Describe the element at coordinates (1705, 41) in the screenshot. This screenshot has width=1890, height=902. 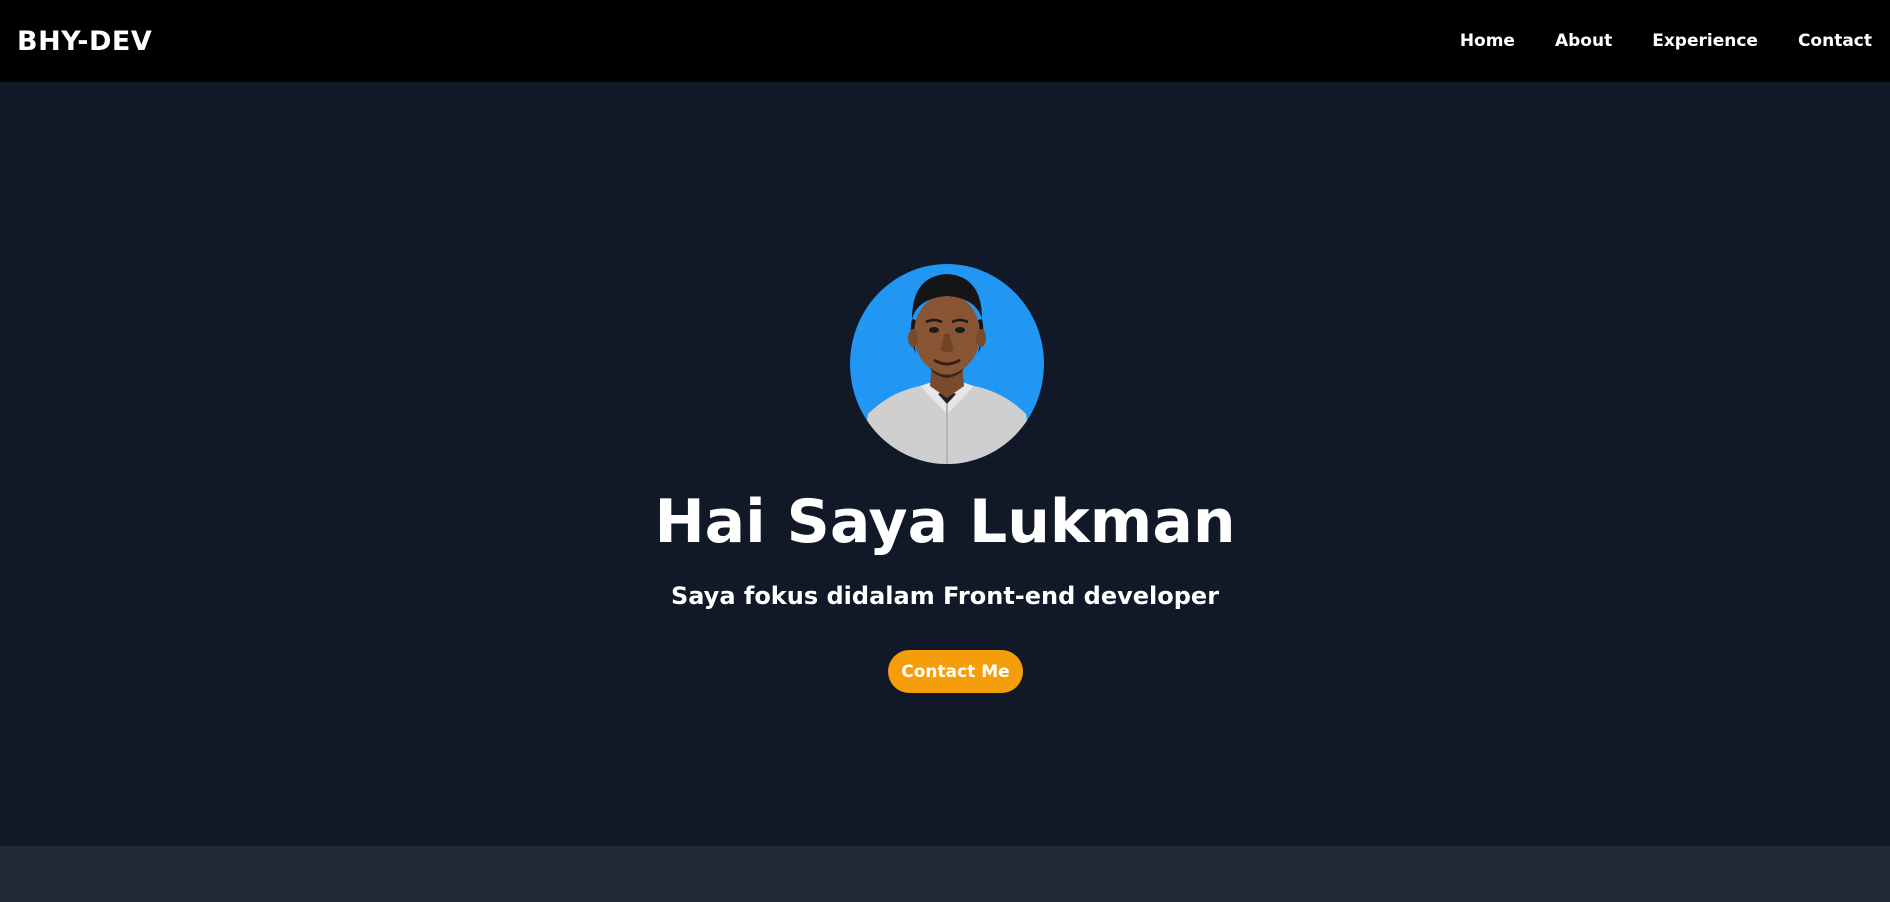
I see `nav-link-experience: Experience` at that location.